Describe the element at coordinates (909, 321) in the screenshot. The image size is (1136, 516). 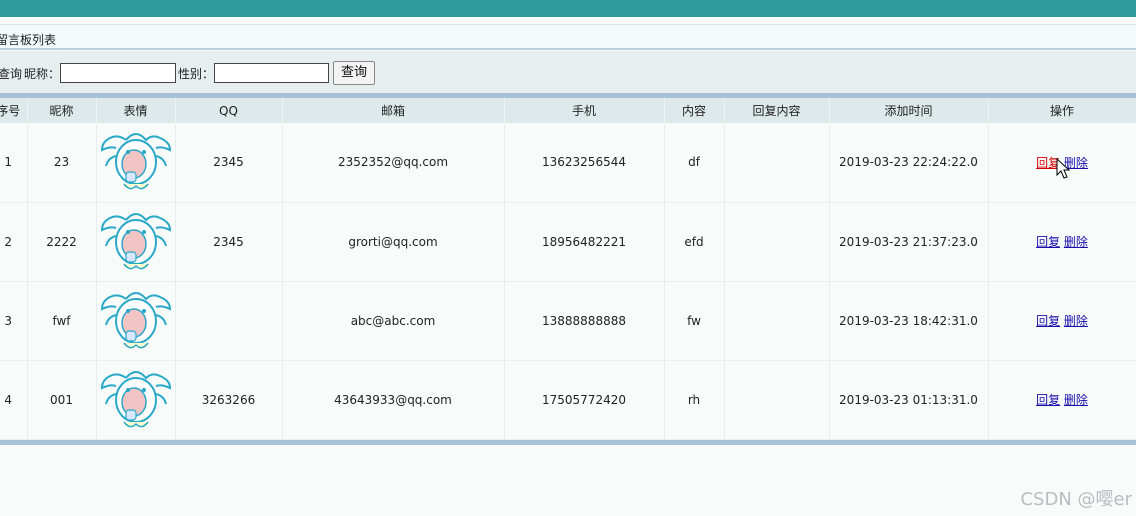
I see `cell-time: 2019-03-23 18:42:31.0` at that location.